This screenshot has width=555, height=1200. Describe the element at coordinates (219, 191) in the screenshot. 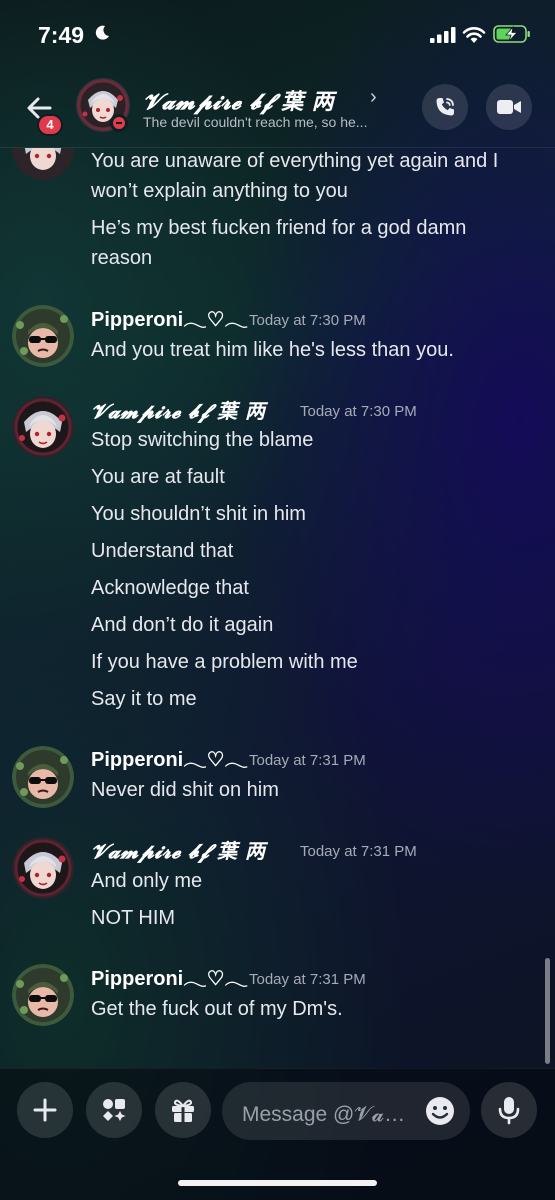

I see `message-text: won’t explain anything to you` at that location.